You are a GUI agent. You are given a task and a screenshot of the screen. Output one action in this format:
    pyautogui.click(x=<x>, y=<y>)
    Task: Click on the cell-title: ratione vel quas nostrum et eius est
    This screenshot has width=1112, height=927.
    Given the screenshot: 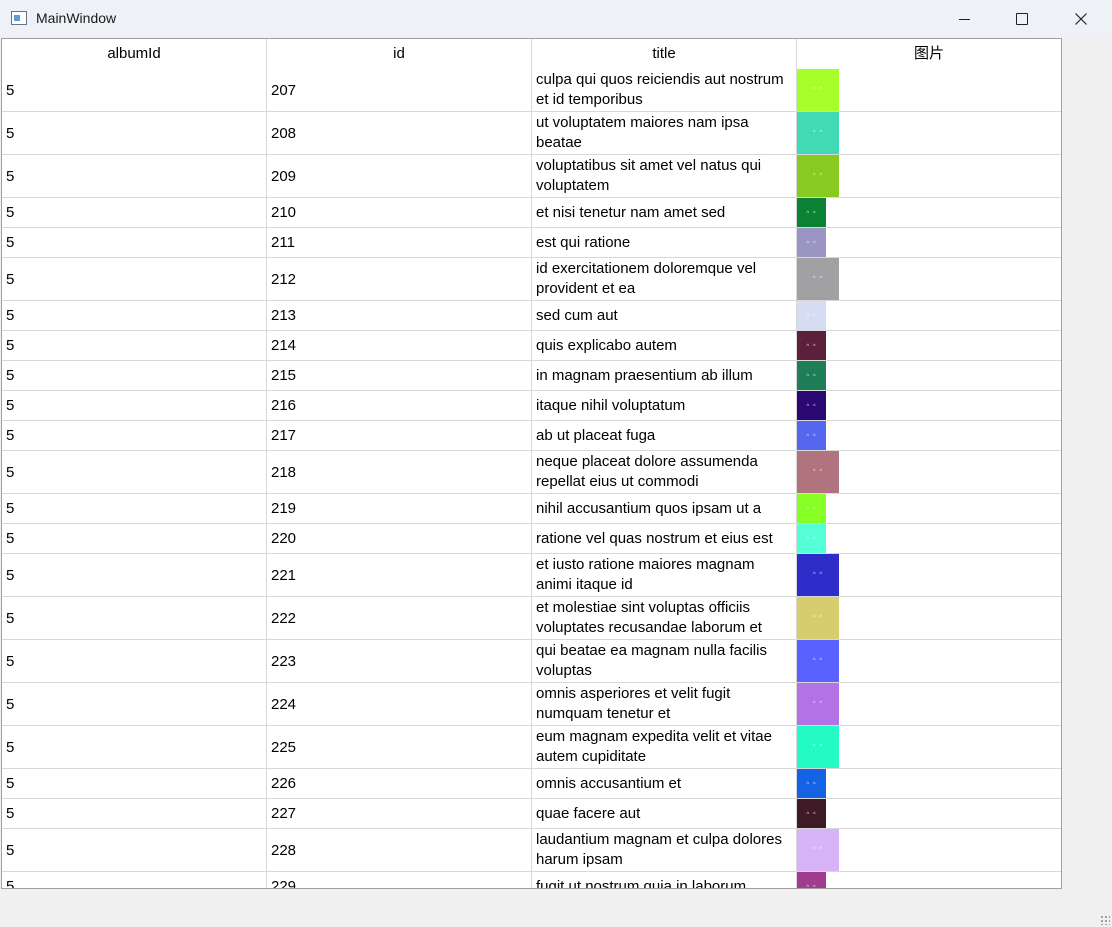 What is the action you would take?
    pyautogui.click(x=664, y=538)
    